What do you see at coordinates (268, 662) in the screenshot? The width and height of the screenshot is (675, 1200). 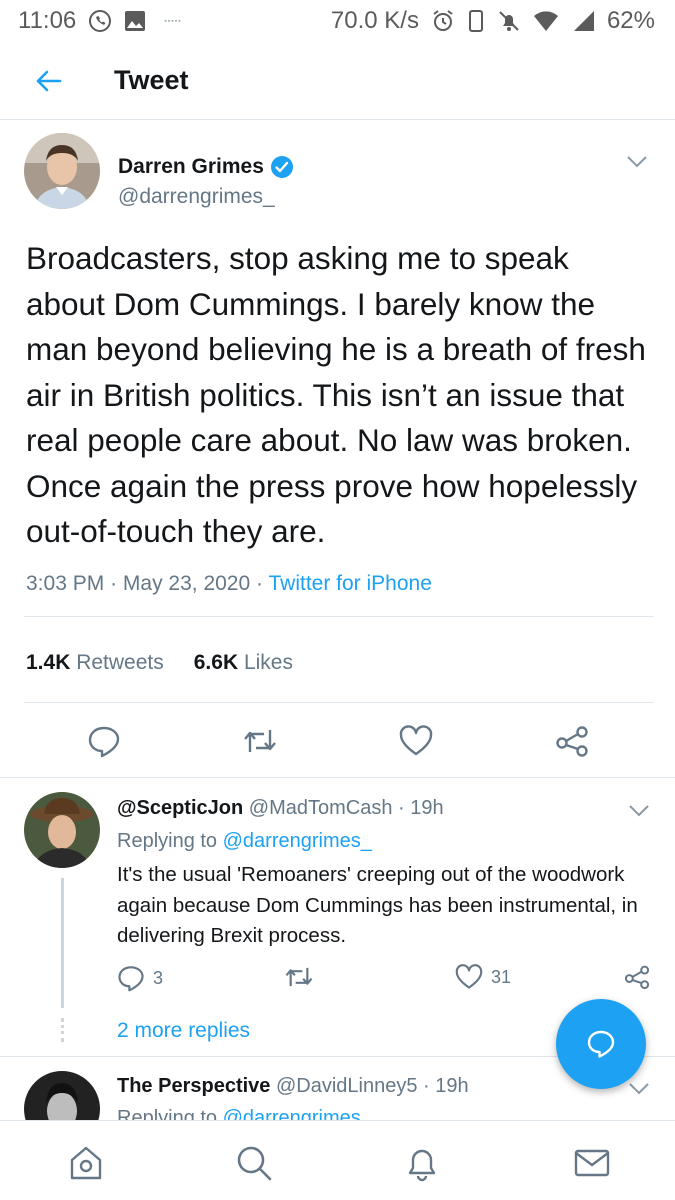 I see `likes-label: Likes` at bounding box center [268, 662].